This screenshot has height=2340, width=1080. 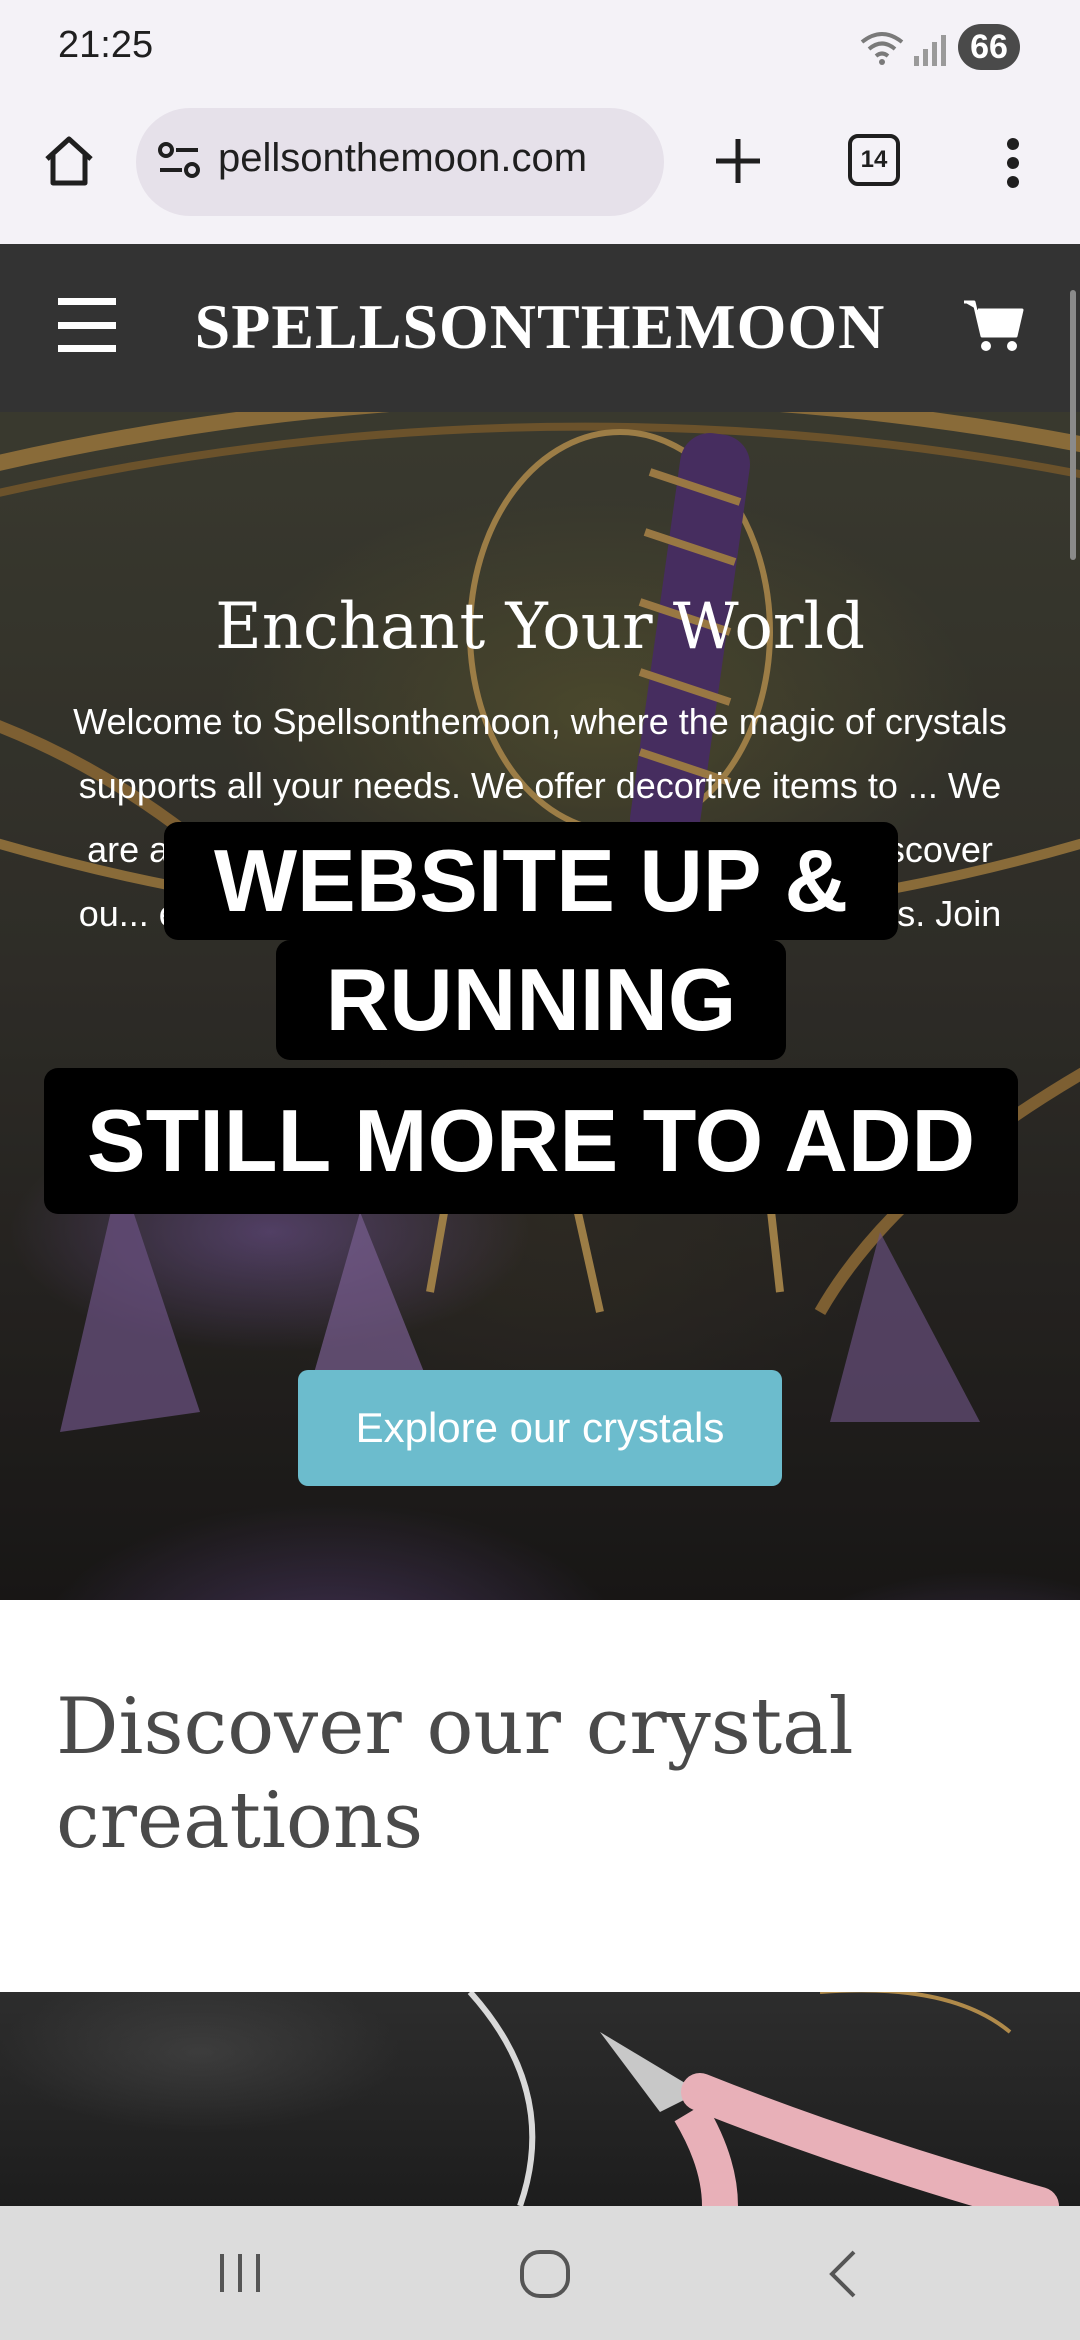 What do you see at coordinates (763, 2099) in the screenshot?
I see `pliers-image` at bounding box center [763, 2099].